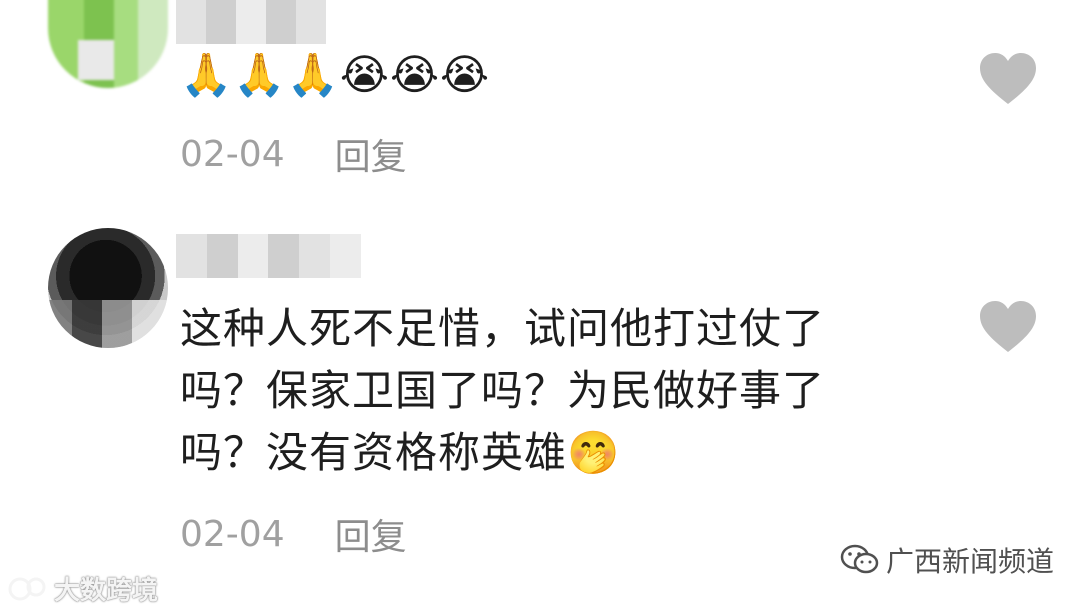 The image size is (1080, 608). I want to click on comment-text: 🙏🙏🙏😭😭😭, so click(525, 75).